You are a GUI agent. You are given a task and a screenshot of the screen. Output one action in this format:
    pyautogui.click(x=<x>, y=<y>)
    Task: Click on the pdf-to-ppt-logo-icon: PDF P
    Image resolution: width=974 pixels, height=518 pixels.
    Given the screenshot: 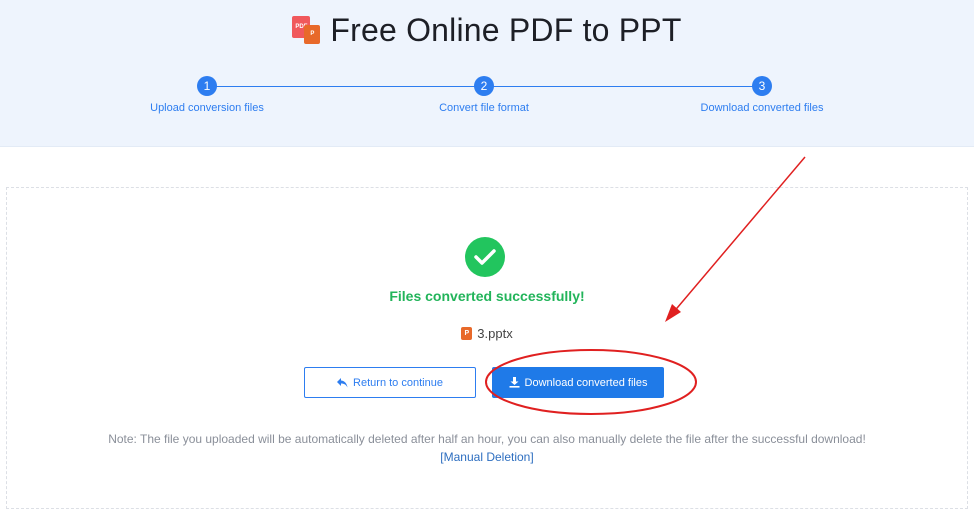 What is the action you would take?
    pyautogui.click(x=307, y=30)
    